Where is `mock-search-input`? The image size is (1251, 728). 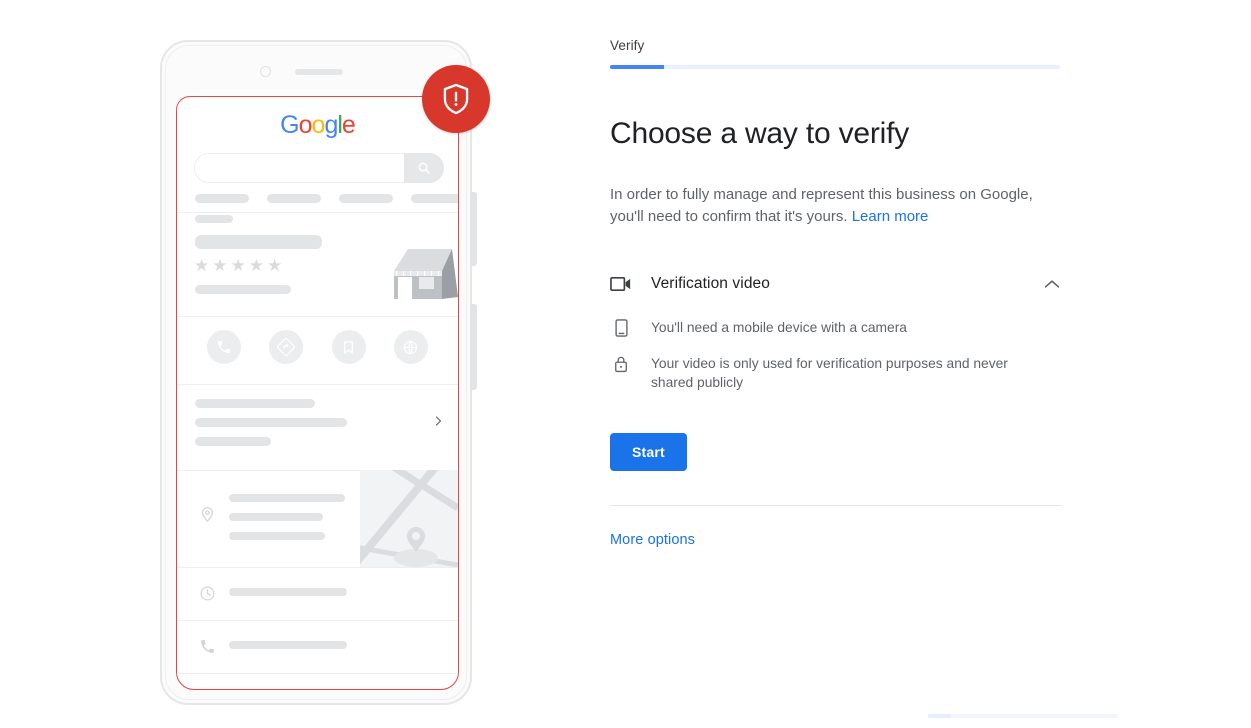 mock-search-input is located at coordinates (319, 168).